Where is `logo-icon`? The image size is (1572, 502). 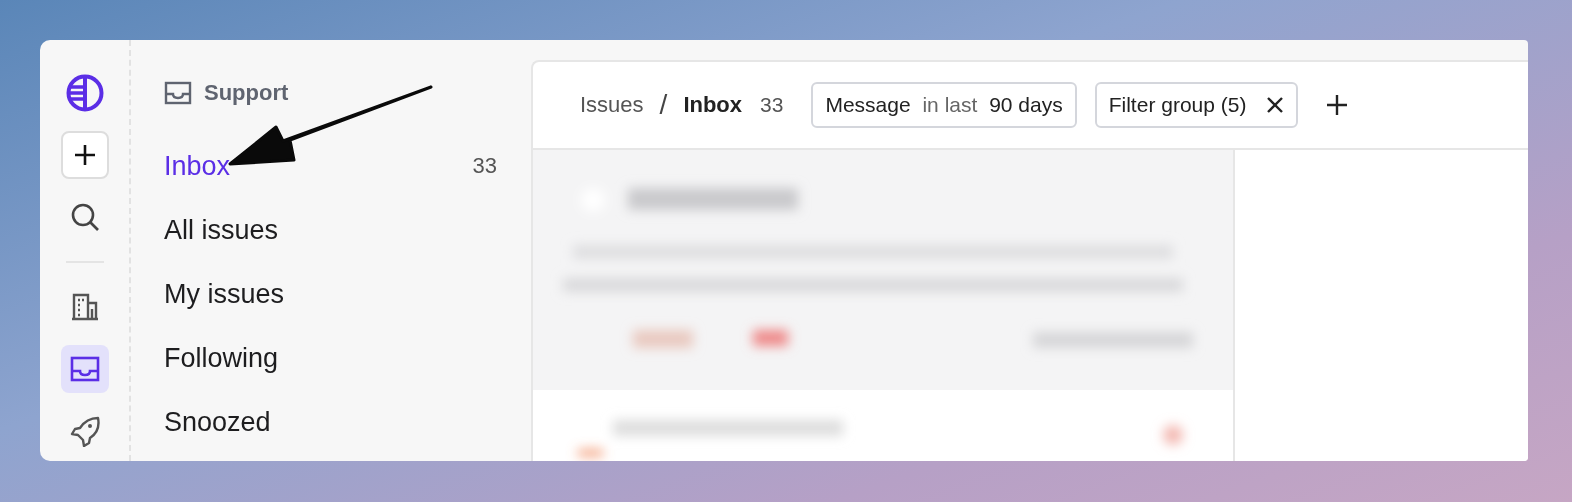
logo-icon is located at coordinates (84, 93).